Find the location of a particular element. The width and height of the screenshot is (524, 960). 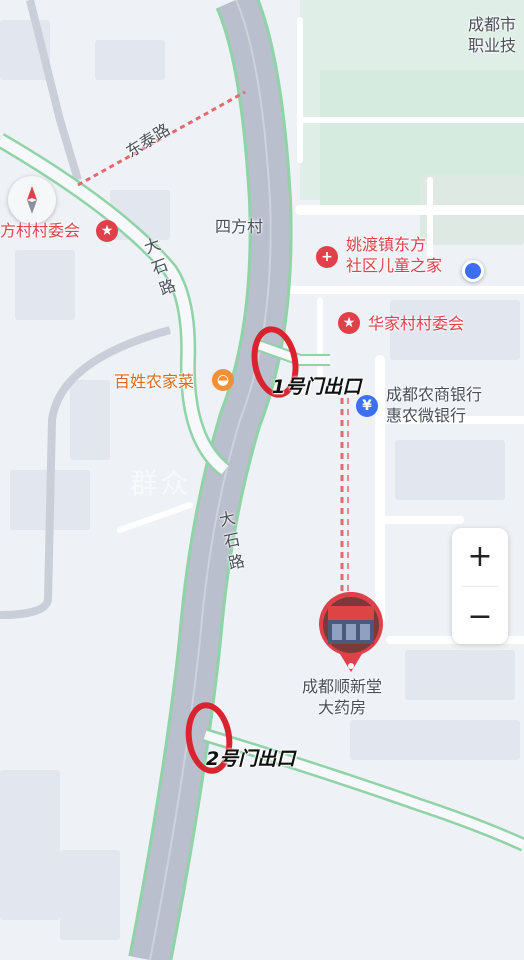

bowl-icon: ◒ is located at coordinates (223, 380).